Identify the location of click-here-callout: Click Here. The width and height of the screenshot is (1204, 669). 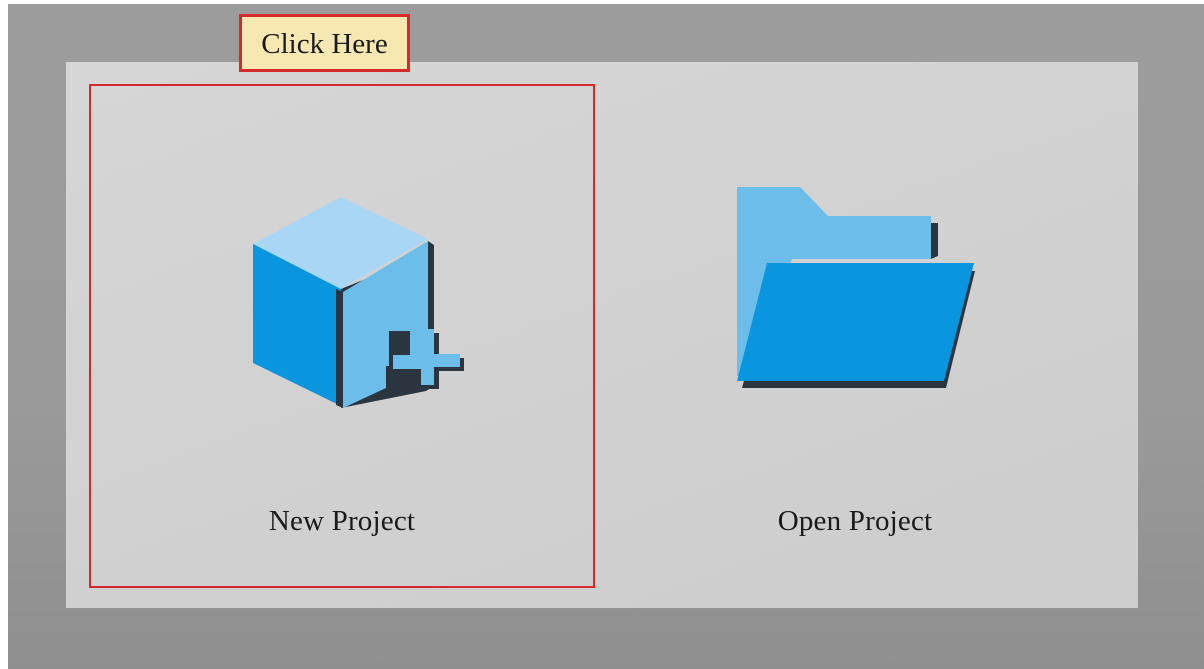
(324, 43).